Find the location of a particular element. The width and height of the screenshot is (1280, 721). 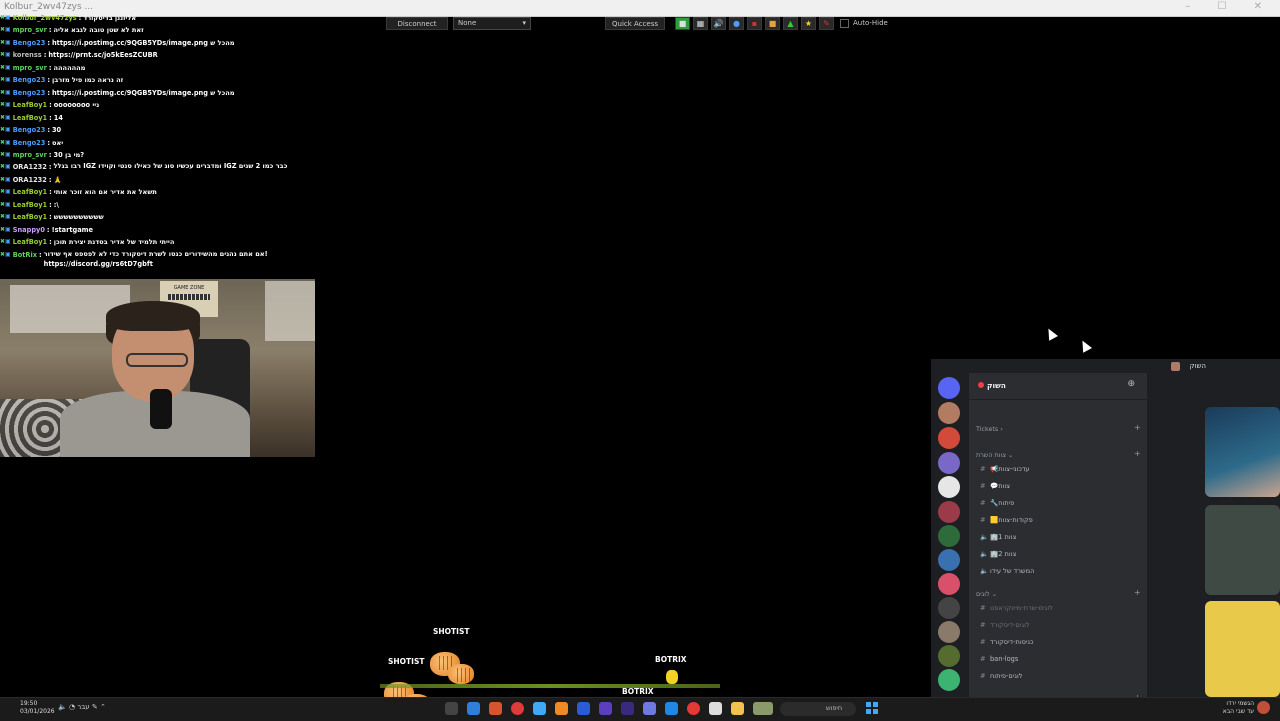

tray-language: עבר is located at coordinates (83, 707).